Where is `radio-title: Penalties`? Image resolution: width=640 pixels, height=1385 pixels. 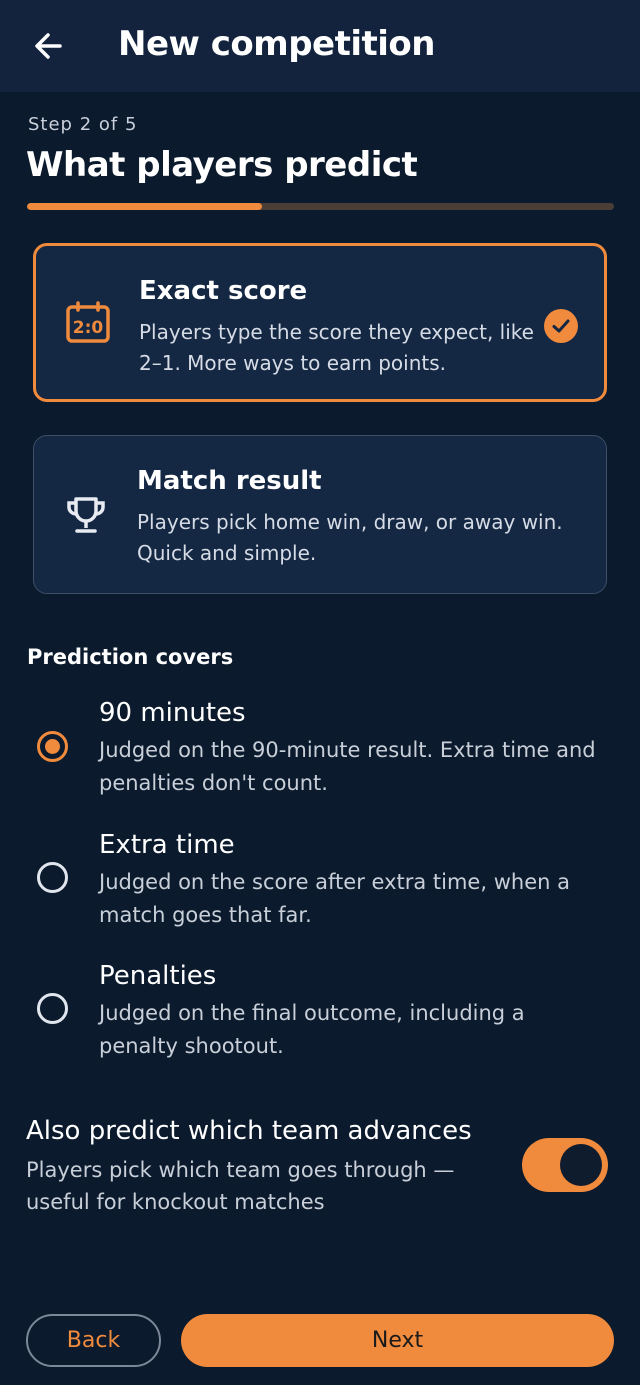 radio-title: Penalties is located at coordinates (158, 976).